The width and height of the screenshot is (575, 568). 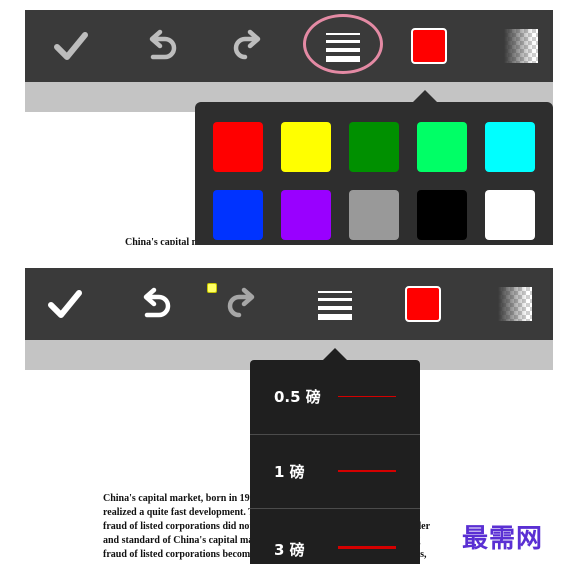 I want to click on line-width-icon, so click(x=335, y=305).